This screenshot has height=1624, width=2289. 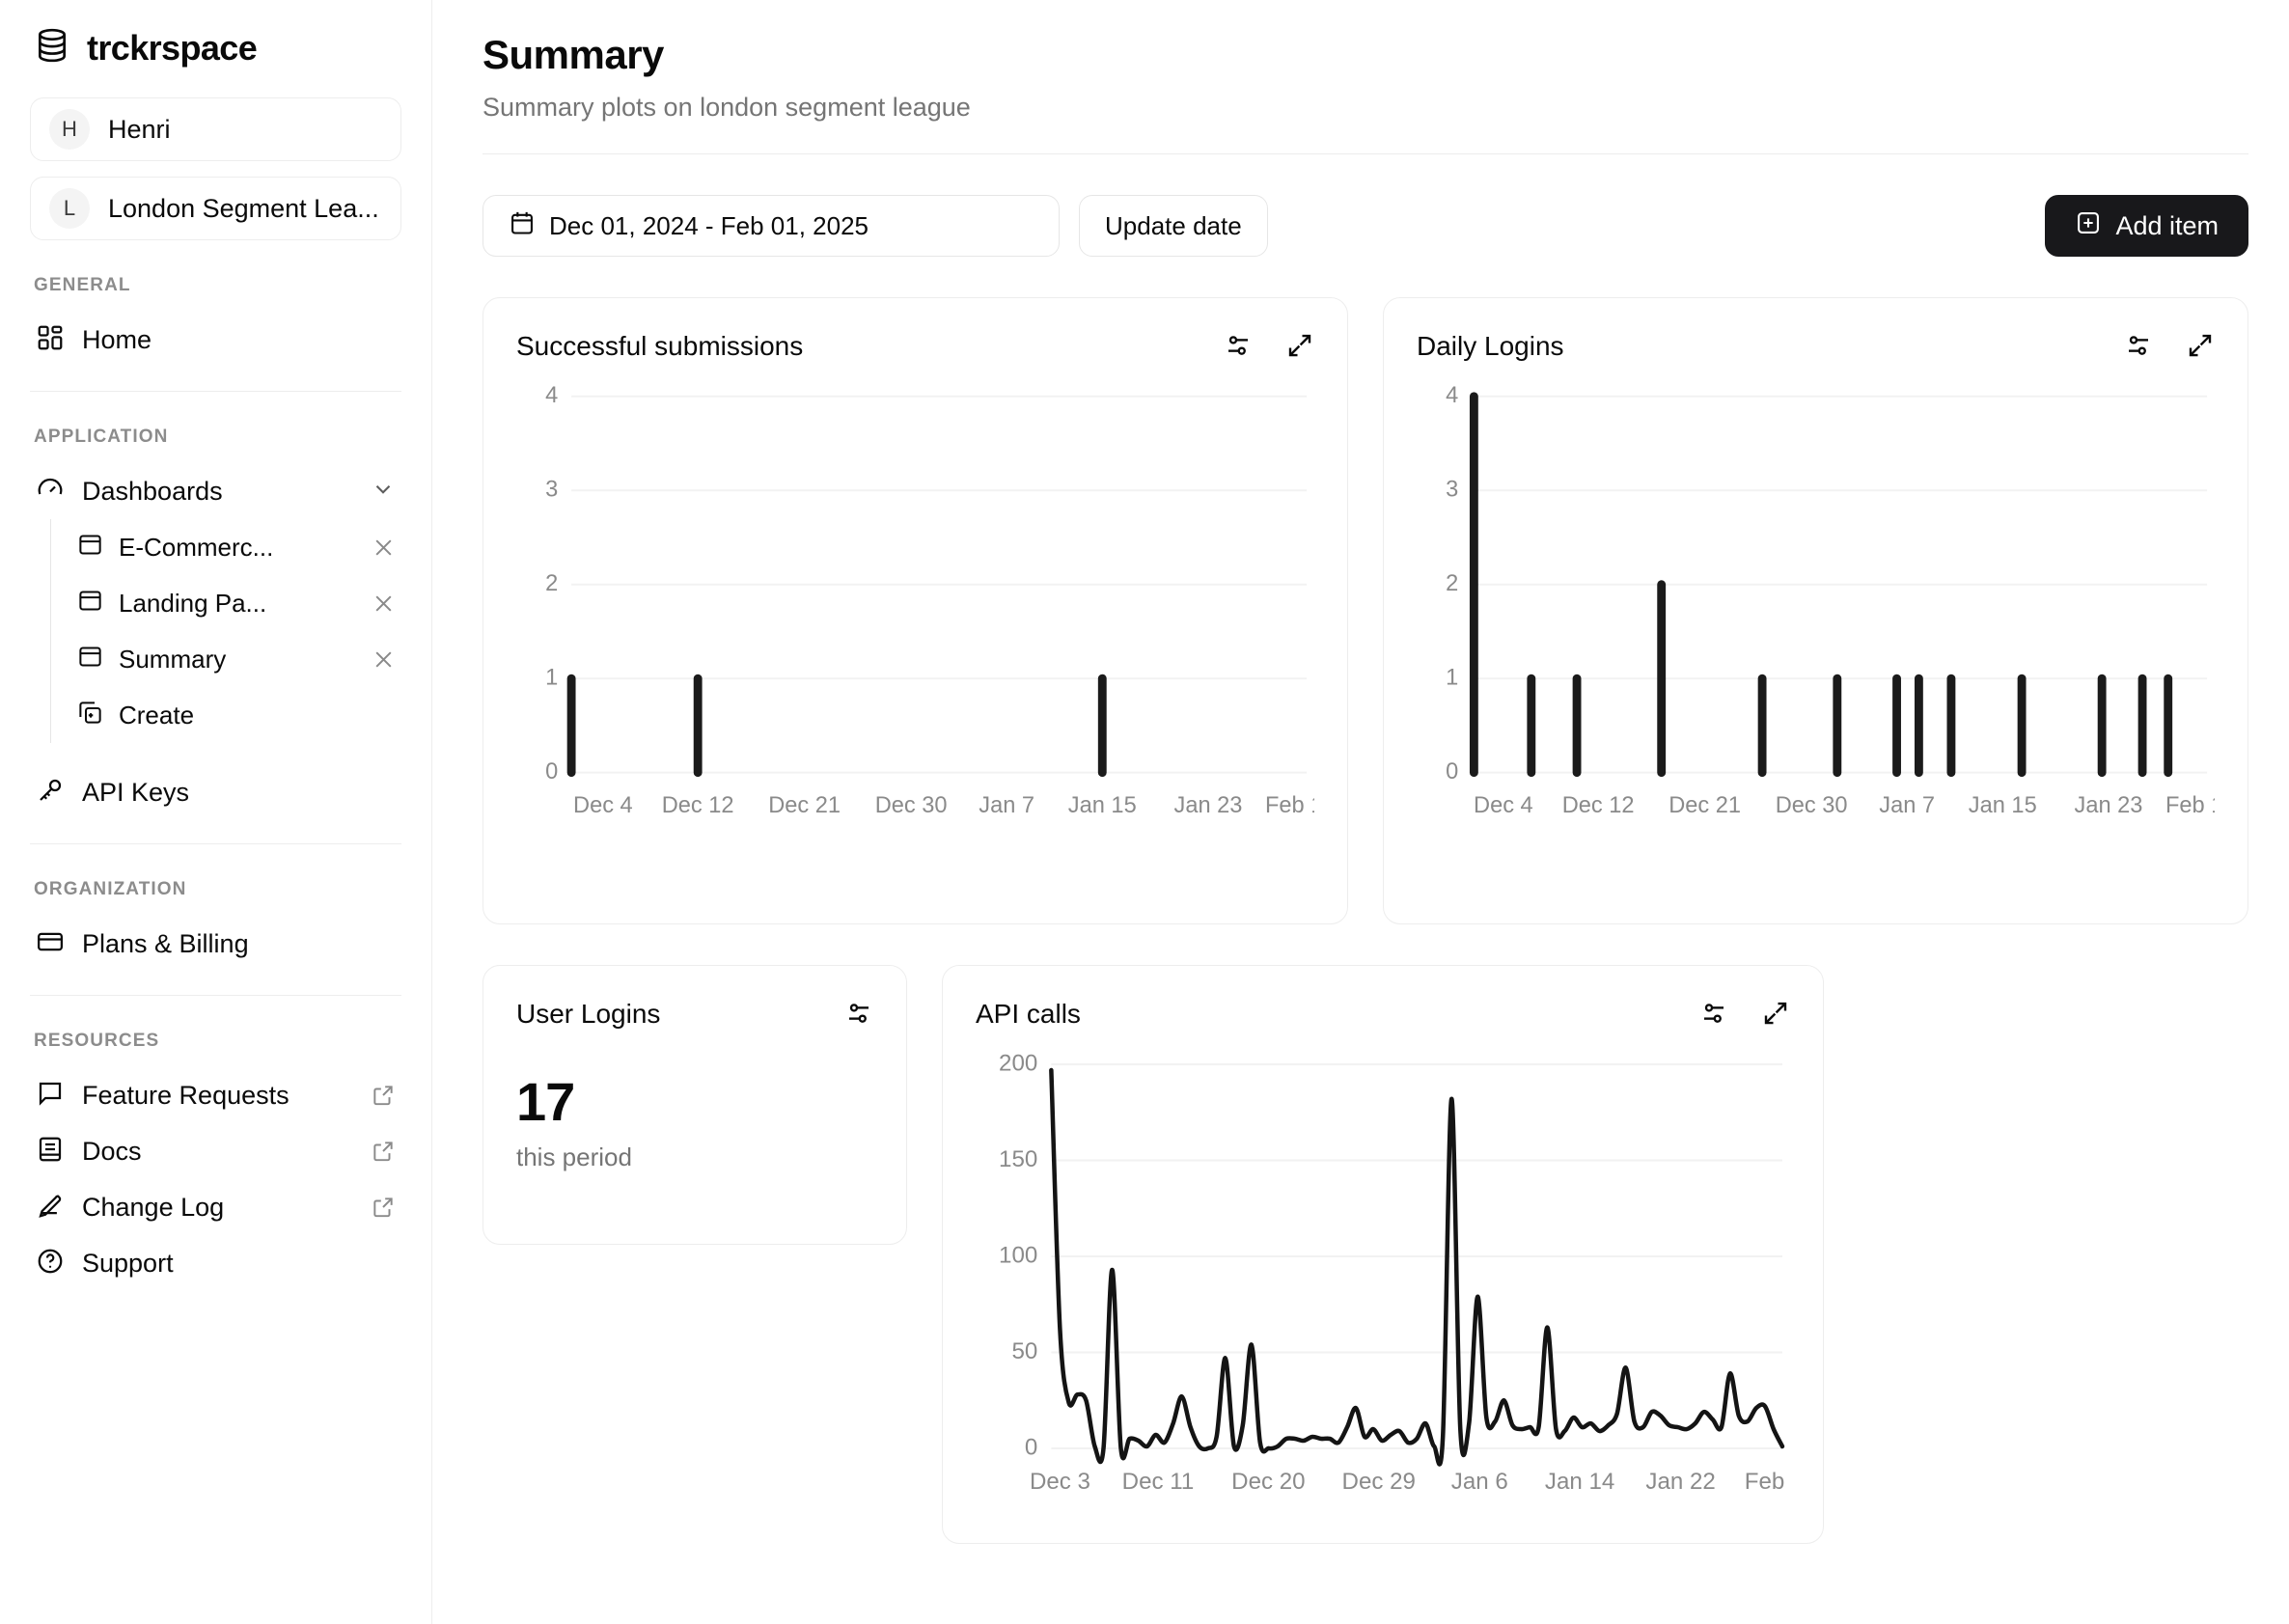 I want to click on sidebar-item-api-keys: API Keys, so click(x=215, y=792).